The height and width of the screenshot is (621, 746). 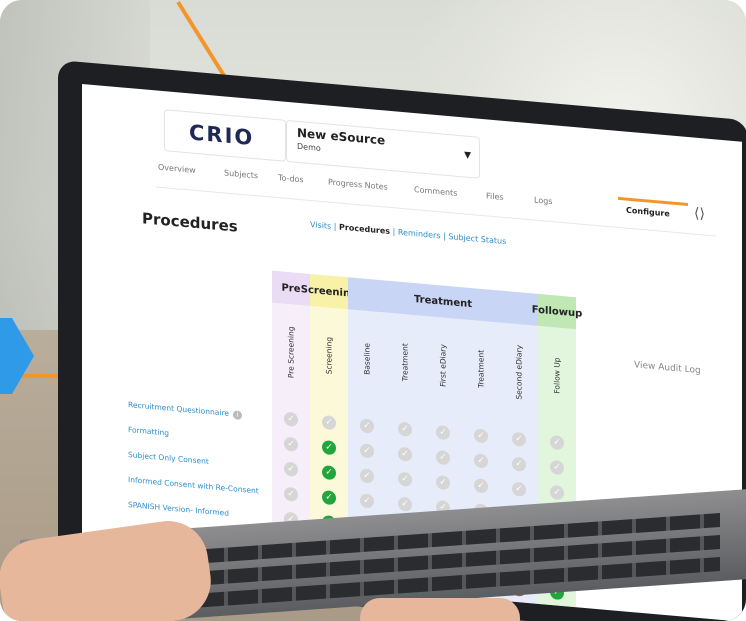 What do you see at coordinates (168, 458) in the screenshot?
I see `procedure-row-label: Subject Only Consent` at bounding box center [168, 458].